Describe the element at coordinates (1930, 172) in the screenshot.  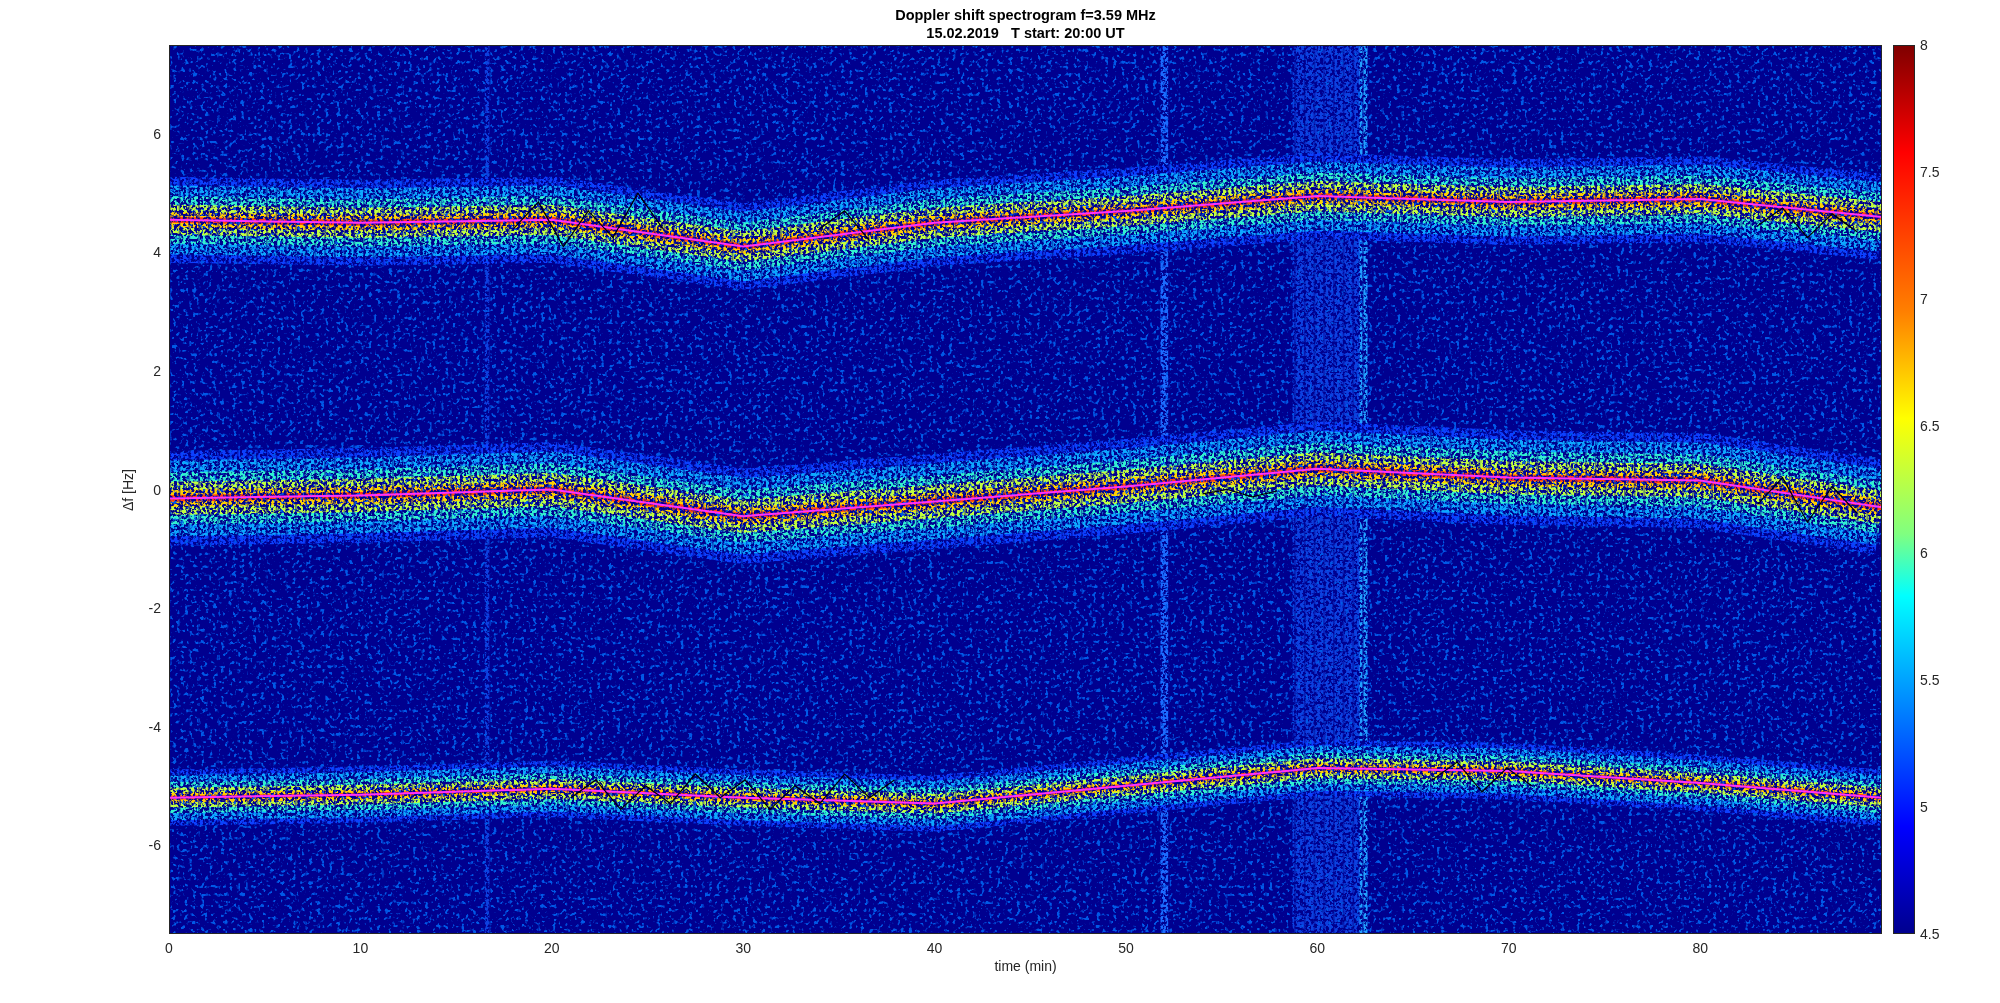
I see `colorbar-tick-label: 7.5` at that location.